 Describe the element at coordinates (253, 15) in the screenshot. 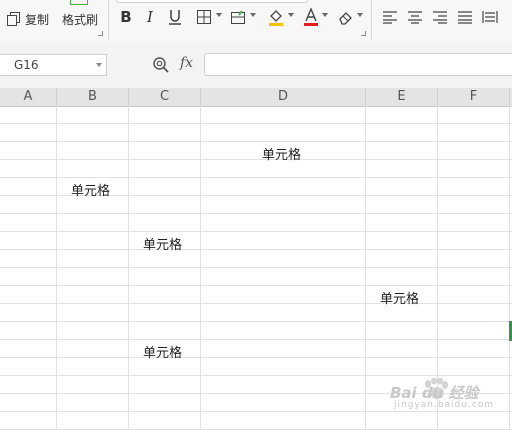

I see `cell-style-dropdown-icon` at that location.